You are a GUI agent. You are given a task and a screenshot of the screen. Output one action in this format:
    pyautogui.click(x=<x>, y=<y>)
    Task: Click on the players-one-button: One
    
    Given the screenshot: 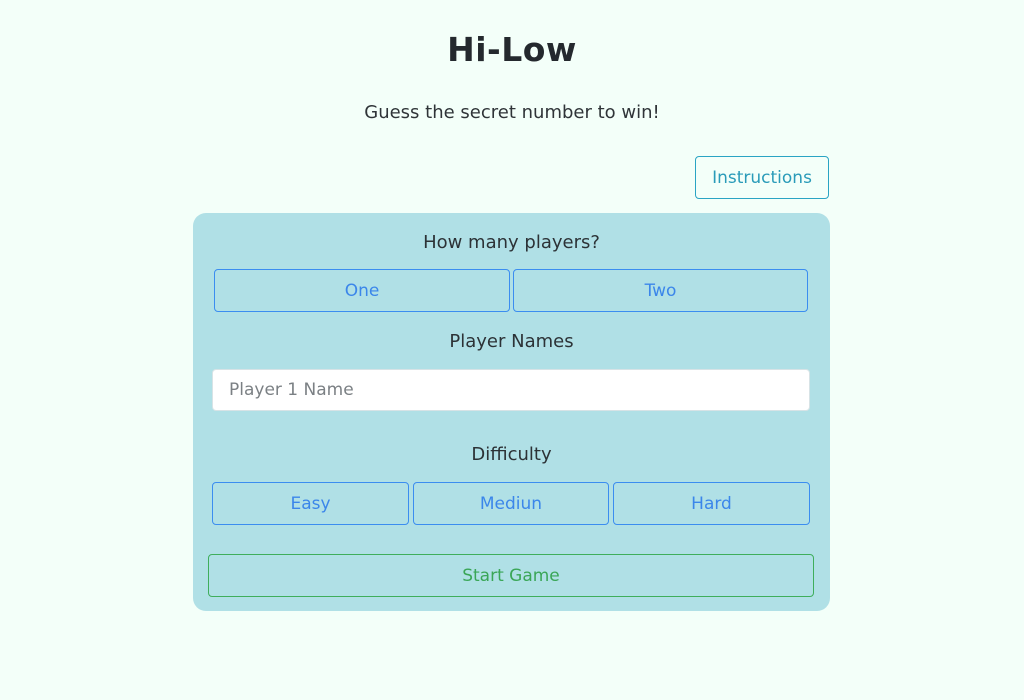 What is the action you would take?
    pyautogui.click(x=362, y=290)
    